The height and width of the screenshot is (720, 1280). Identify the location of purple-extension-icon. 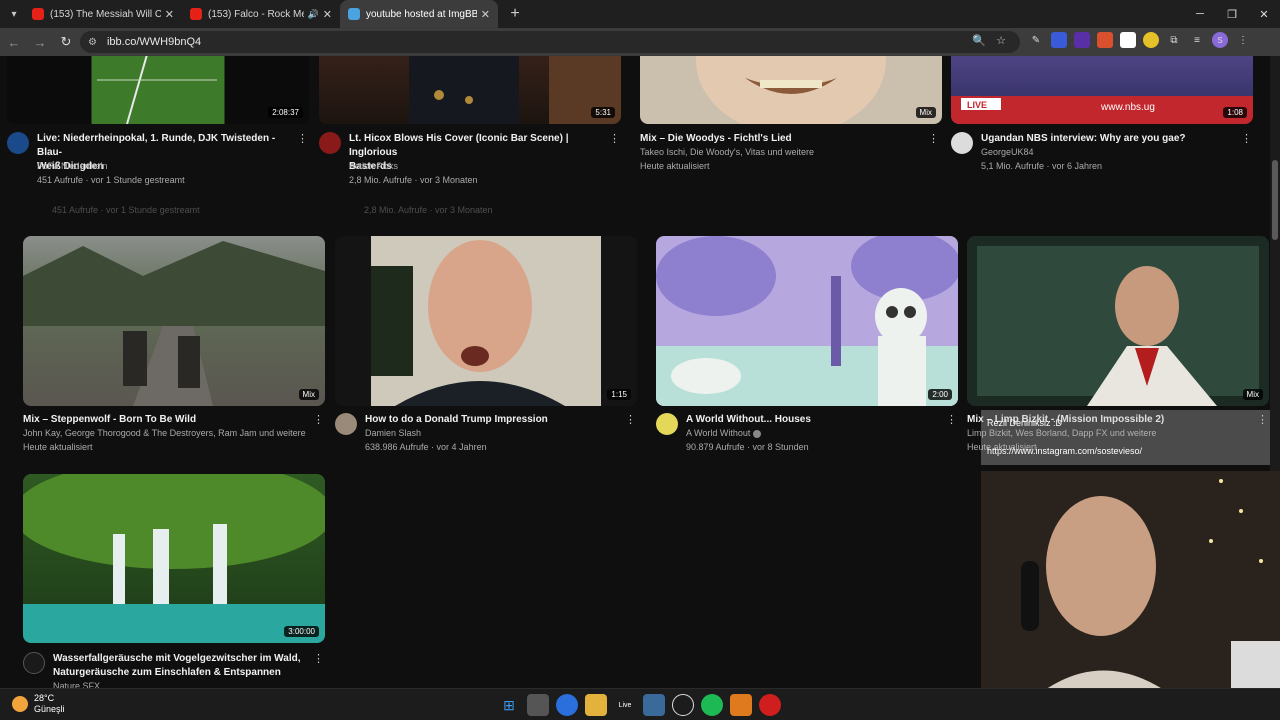
(1082, 40).